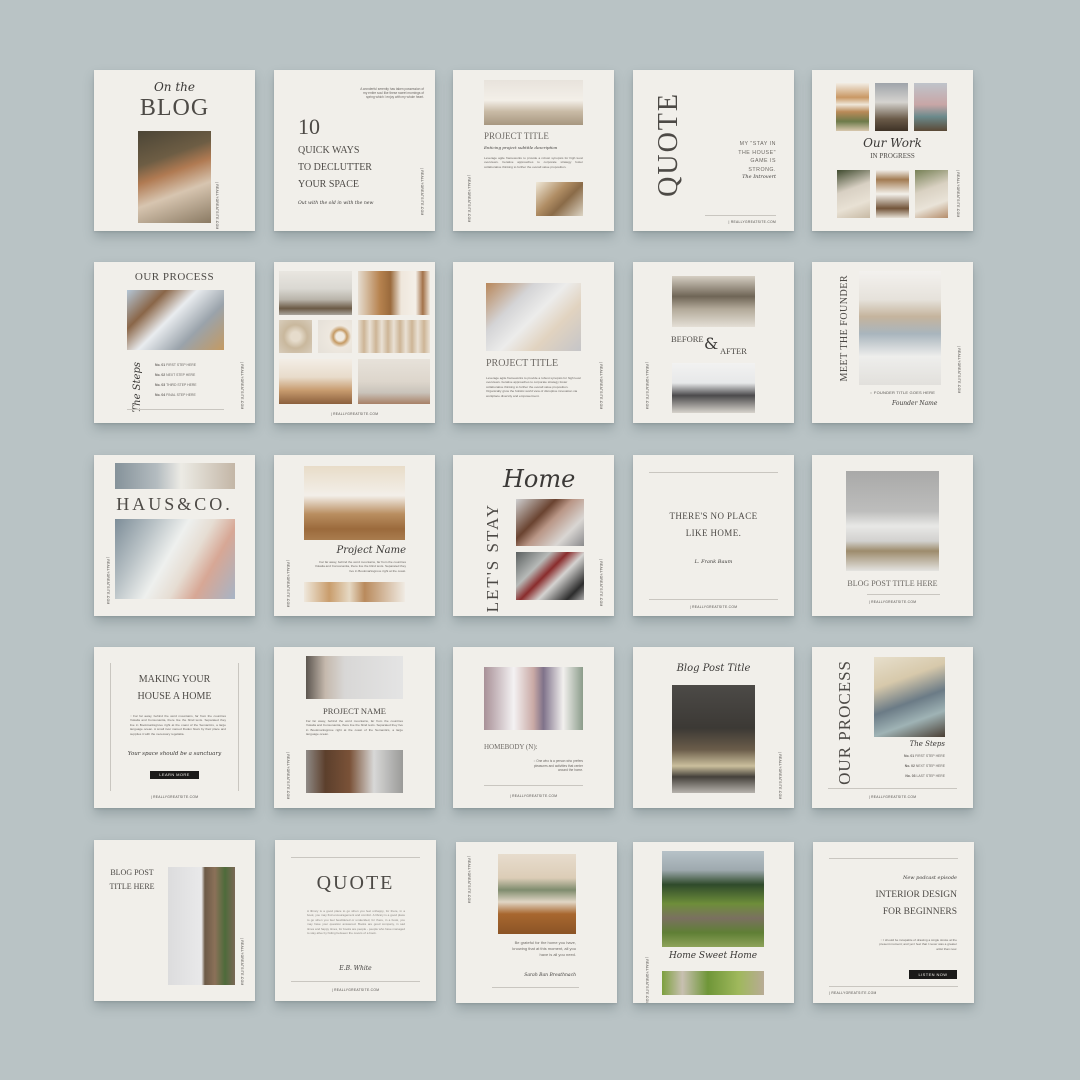 Image resolution: width=1080 pixels, height=1080 pixels. What do you see at coordinates (394, 381) in the screenshot?
I see `bedroom-photo` at bounding box center [394, 381].